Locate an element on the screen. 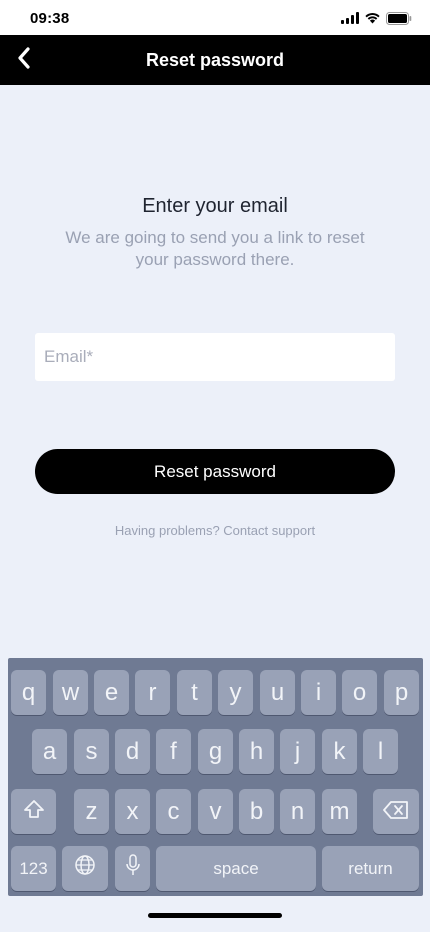 The image size is (430, 932). home-indicator is located at coordinates (215, 915).